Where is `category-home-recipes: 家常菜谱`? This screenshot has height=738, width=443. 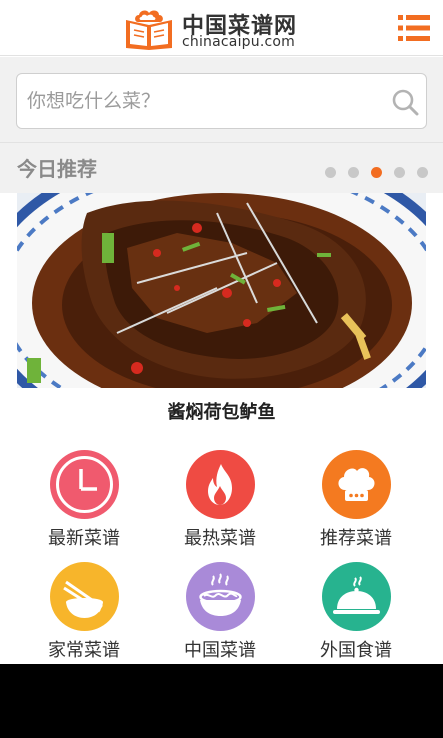 category-home-recipes: 家常菜谱 is located at coordinates (84, 613).